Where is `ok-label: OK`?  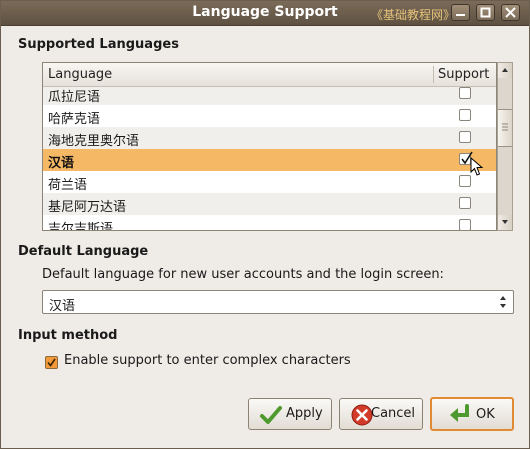 ok-label: OK is located at coordinates (485, 414).